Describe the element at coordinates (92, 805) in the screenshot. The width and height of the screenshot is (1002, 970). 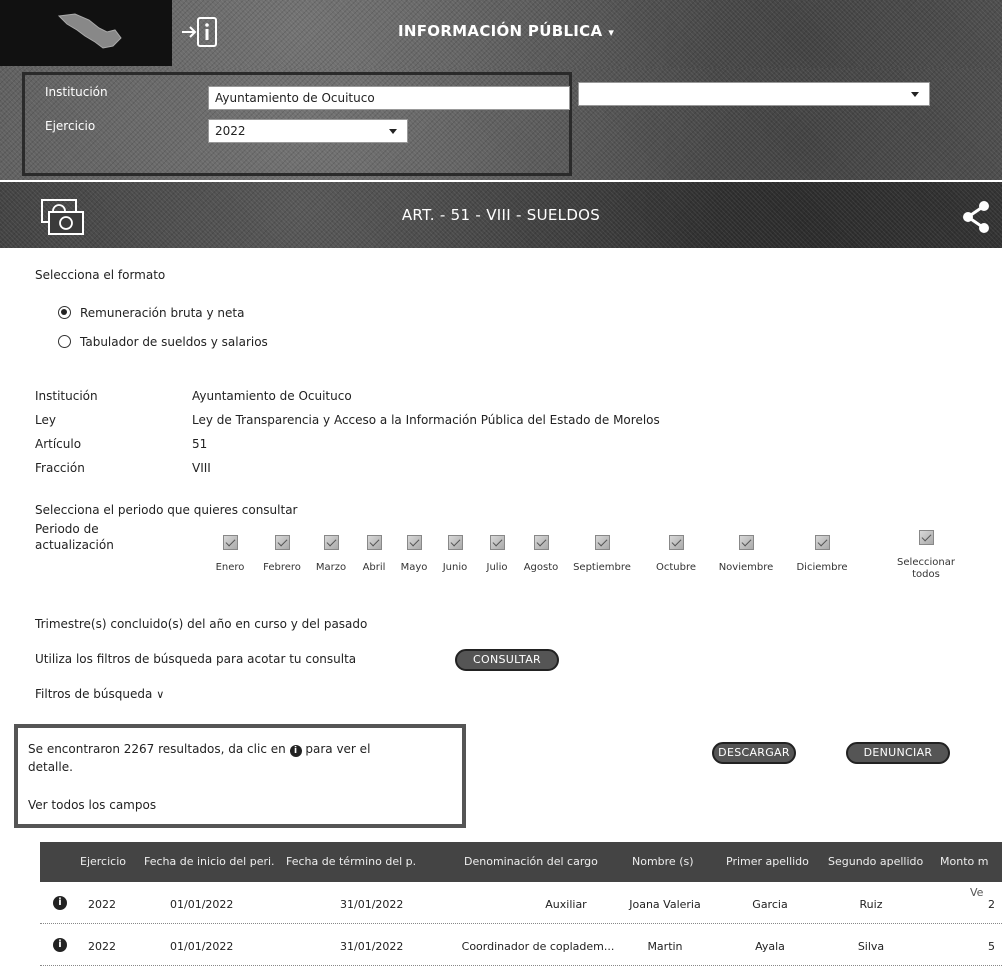
I see `ver-todos-campos-link: Ver todos los campos` at that location.